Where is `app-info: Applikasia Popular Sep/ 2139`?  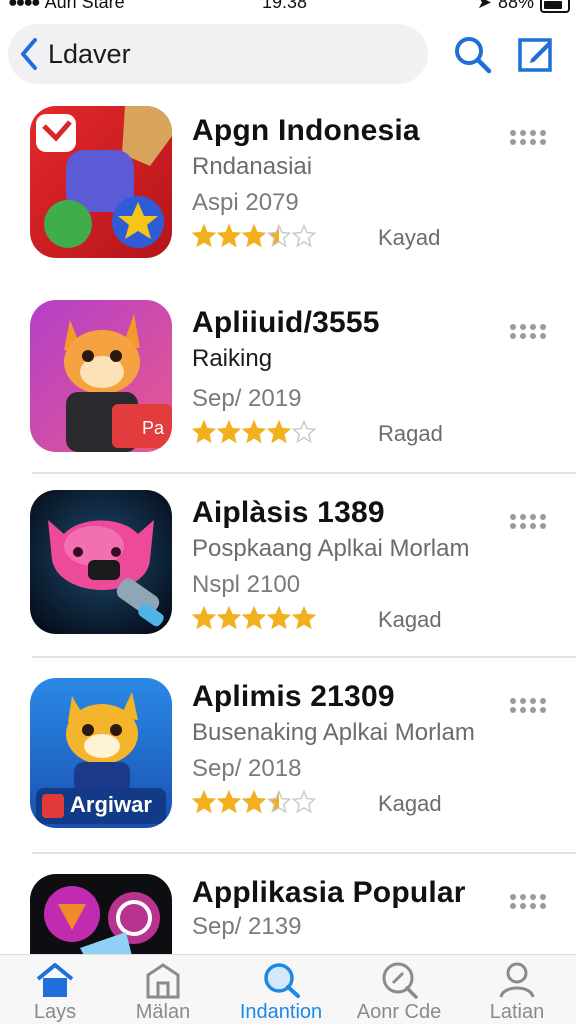 app-info: Applikasia Popular Sep/ 2139 is located at coordinates (352, 909).